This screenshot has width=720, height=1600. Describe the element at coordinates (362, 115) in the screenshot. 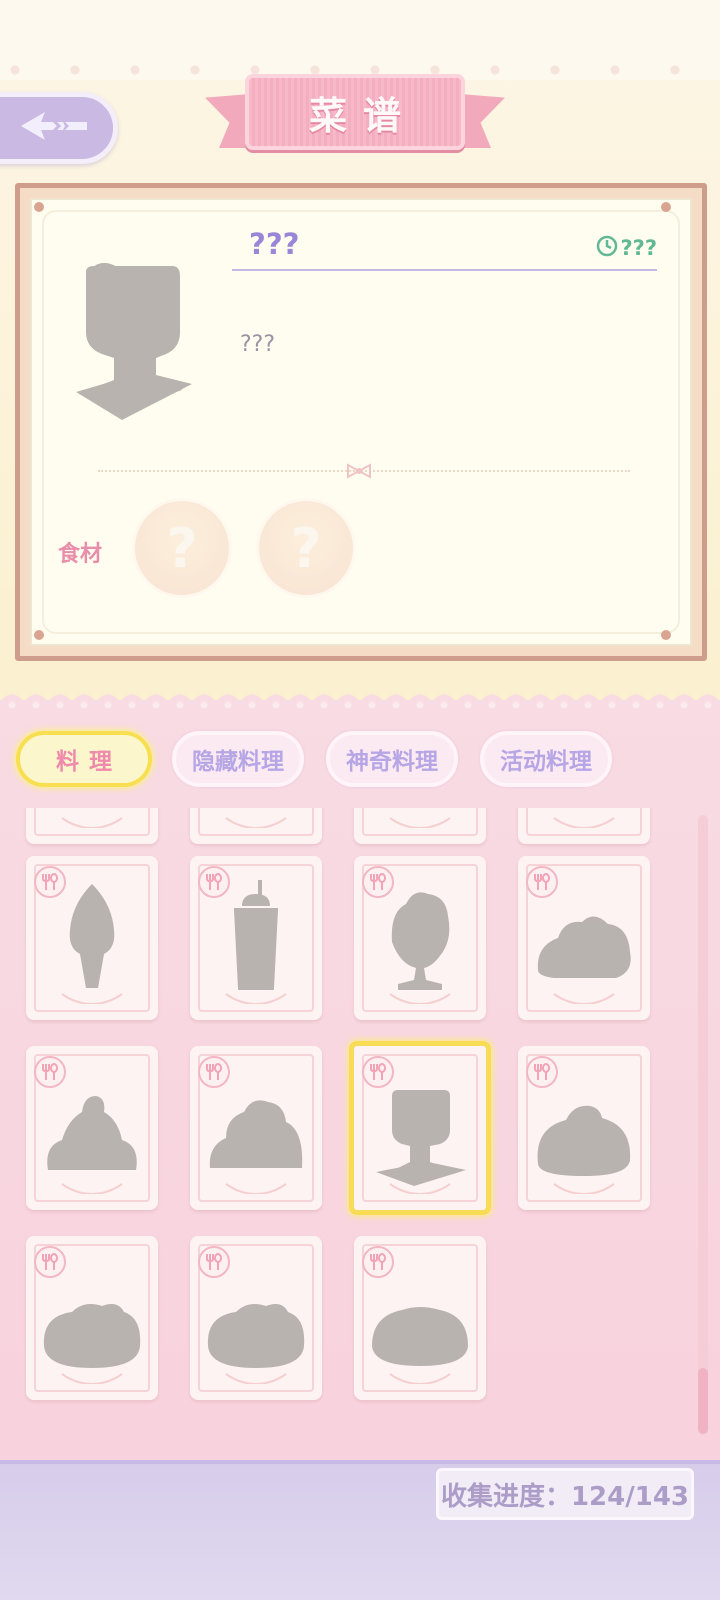

I see `page-title: 菜谱` at that location.